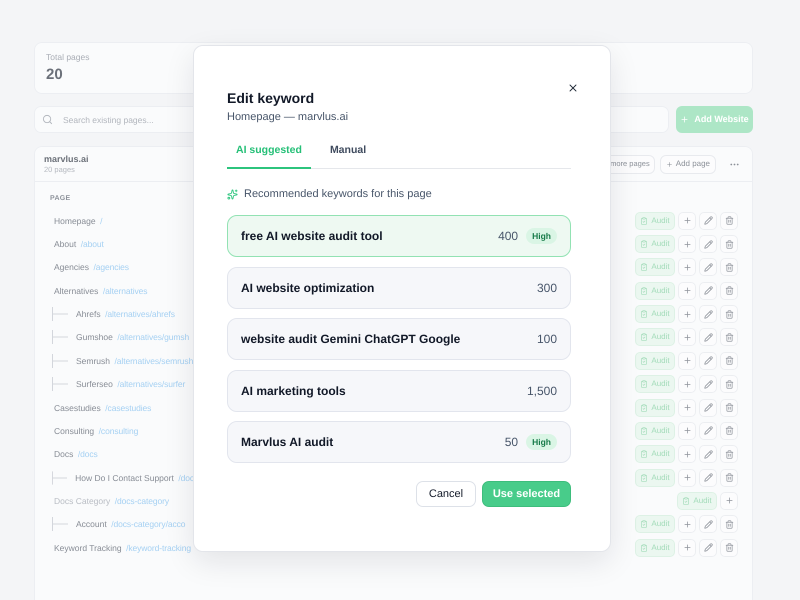 The height and width of the screenshot is (600, 800). What do you see at coordinates (399, 236) in the screenshot?
I see `keyword-option: free AI website audit tool 400 High` at bounding box center [399, 236].